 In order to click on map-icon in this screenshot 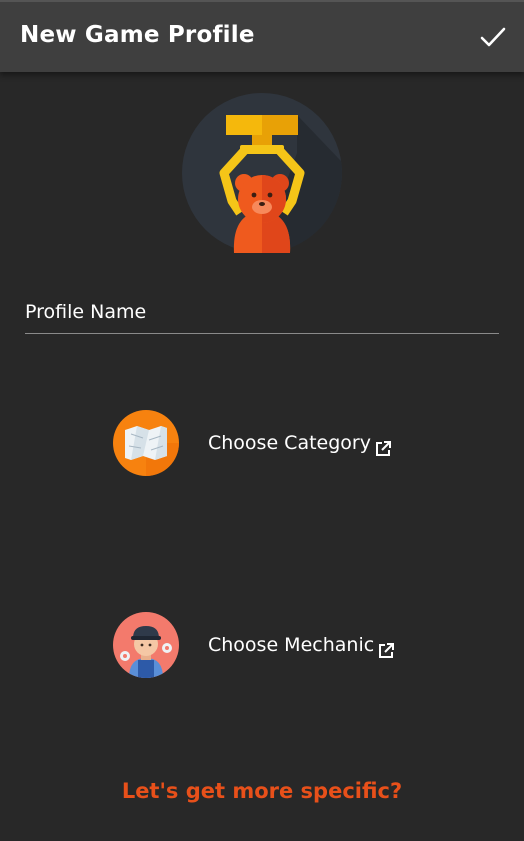, I will do `click(146, 443)`.